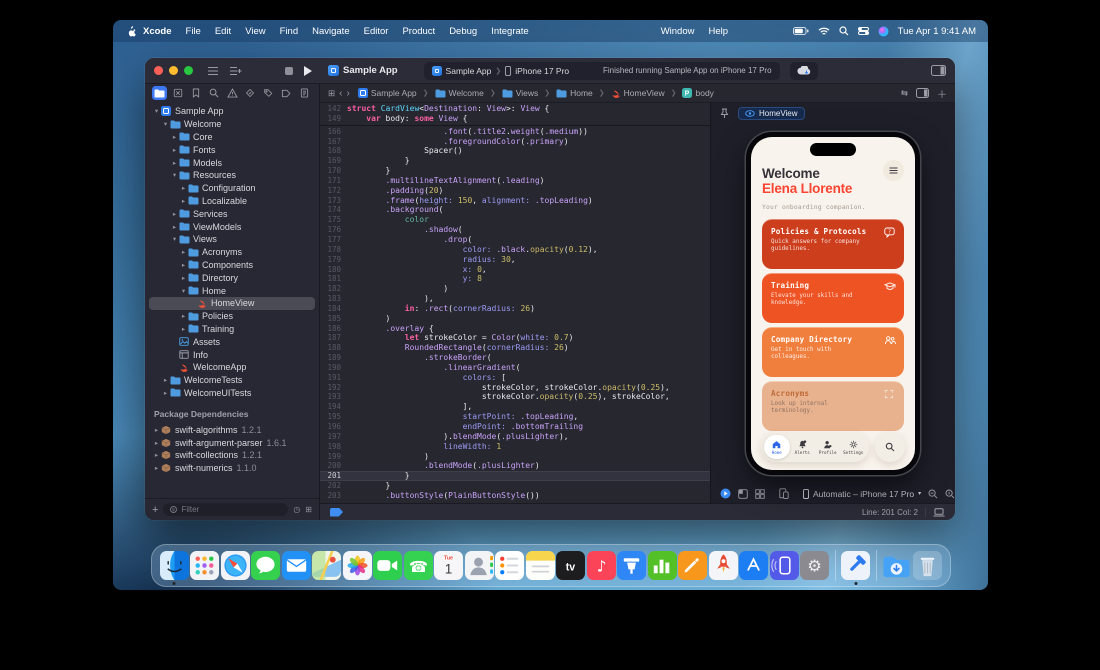 The image size is (1100, 670). What do you see at coordinates (743, 493) in the screenshot?
I see `selectable-icon` at bounding box center [743, 493].